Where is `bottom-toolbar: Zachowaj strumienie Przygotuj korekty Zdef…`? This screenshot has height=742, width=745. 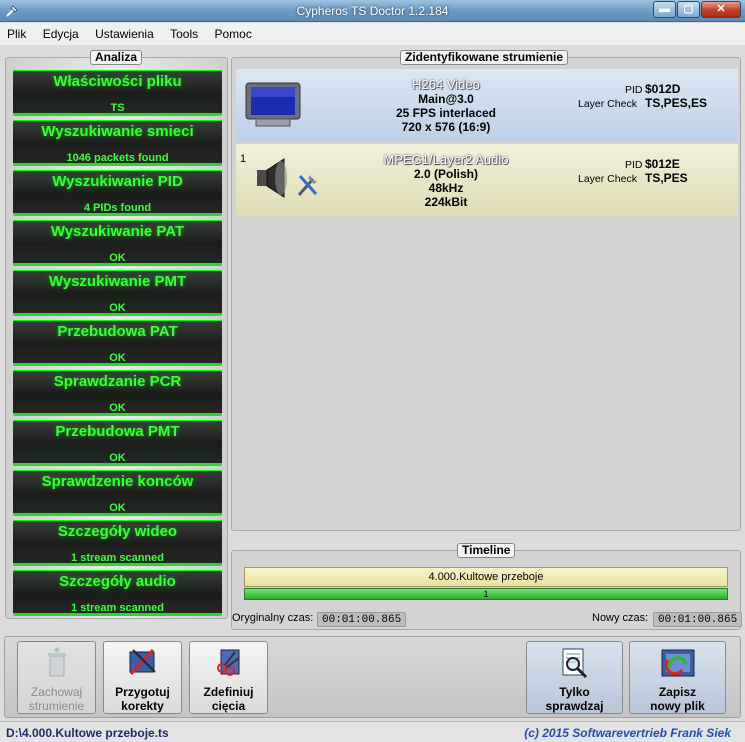 bottom-toolbar: Zachowaj strumienie Przygotuj korekty Zdef… is located at coordinates (372, 677).